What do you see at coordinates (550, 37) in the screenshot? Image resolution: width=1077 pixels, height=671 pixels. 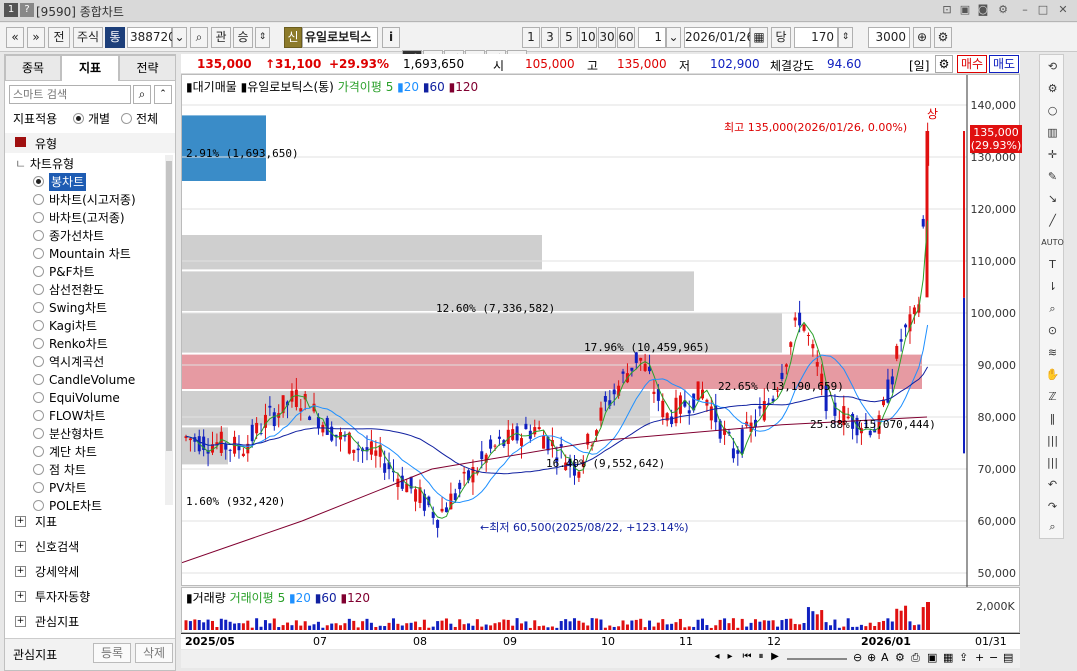 I see `interval-3: 3` at bounding box center [550, 37].